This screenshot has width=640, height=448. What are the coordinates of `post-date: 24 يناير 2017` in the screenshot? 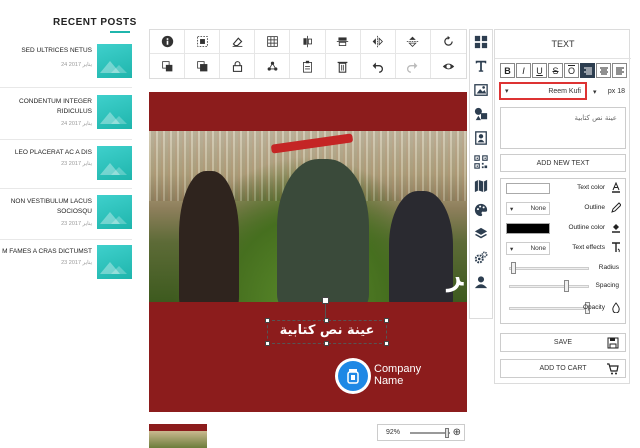 It's located at (76, 124).